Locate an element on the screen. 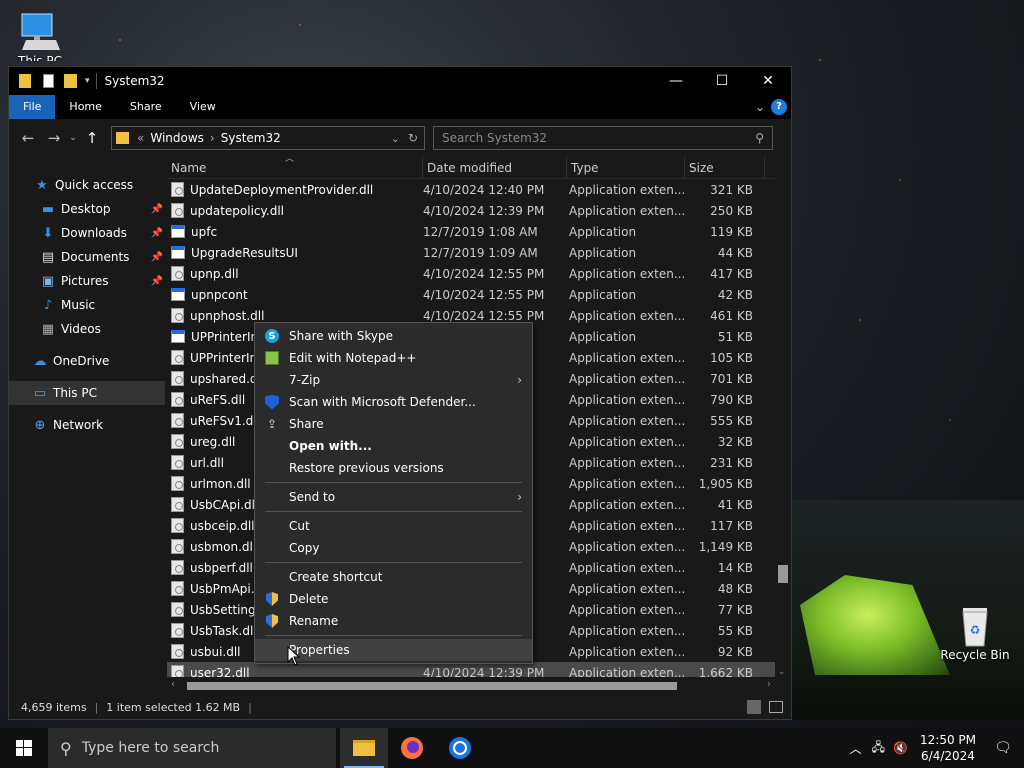 The height and width of the screenshot is (768, 1024). application-file-icon is located at coordinates (178, 252).